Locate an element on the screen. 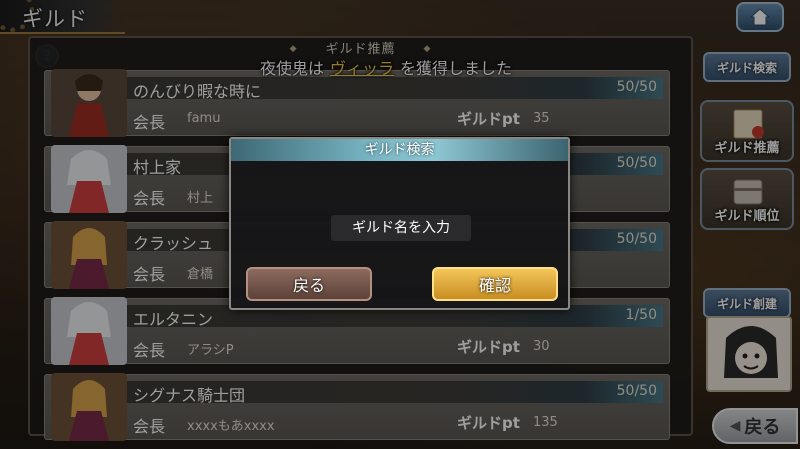 This screenshot has width=800, height=449. dialog-title: ギルド検索 is located at coordinates (399, 150).